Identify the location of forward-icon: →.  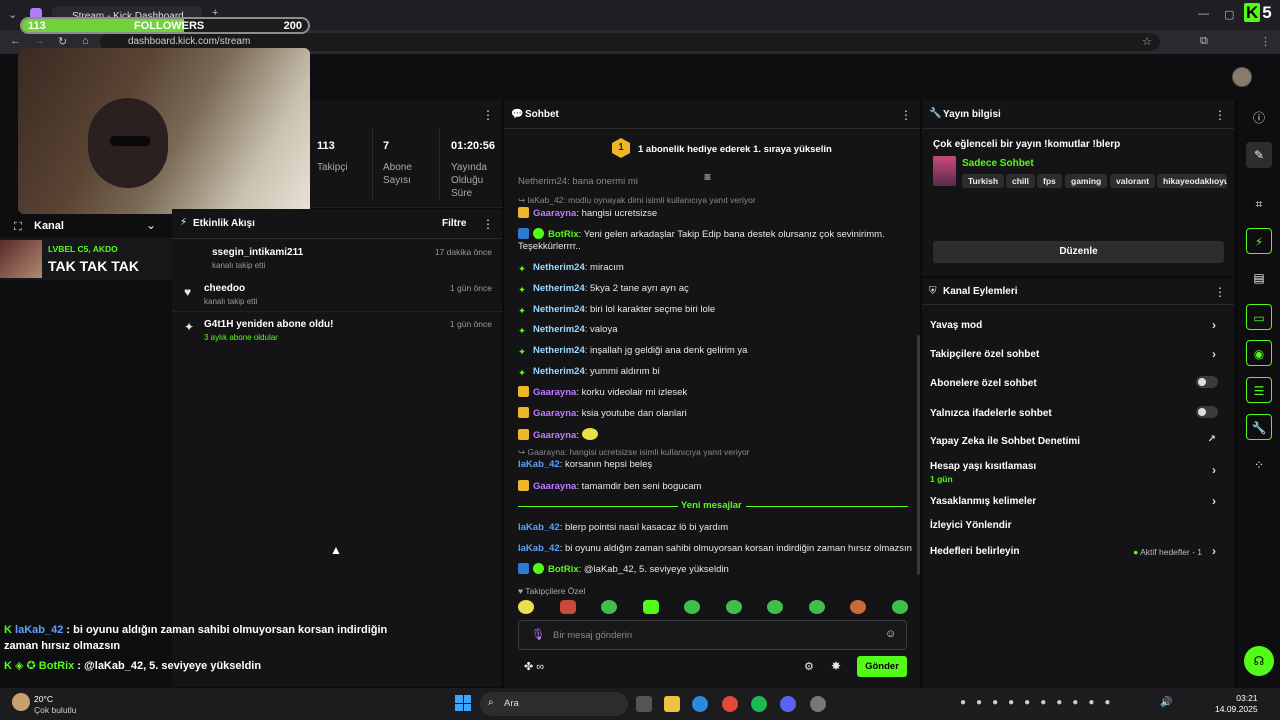
(39, 41).